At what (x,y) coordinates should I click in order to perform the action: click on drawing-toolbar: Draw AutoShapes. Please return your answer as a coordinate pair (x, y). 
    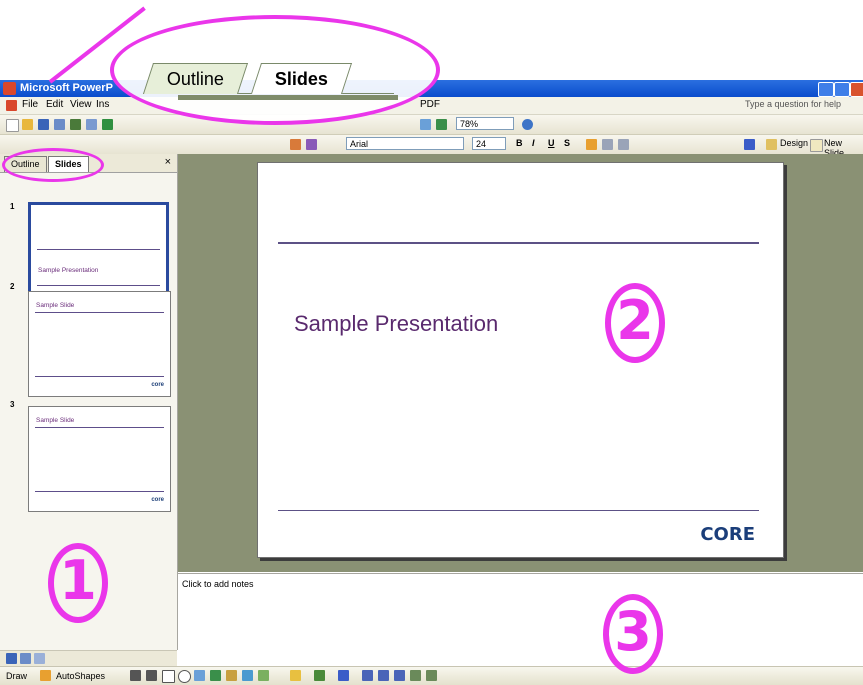
    Looking at the image, I should click on (431, 675).